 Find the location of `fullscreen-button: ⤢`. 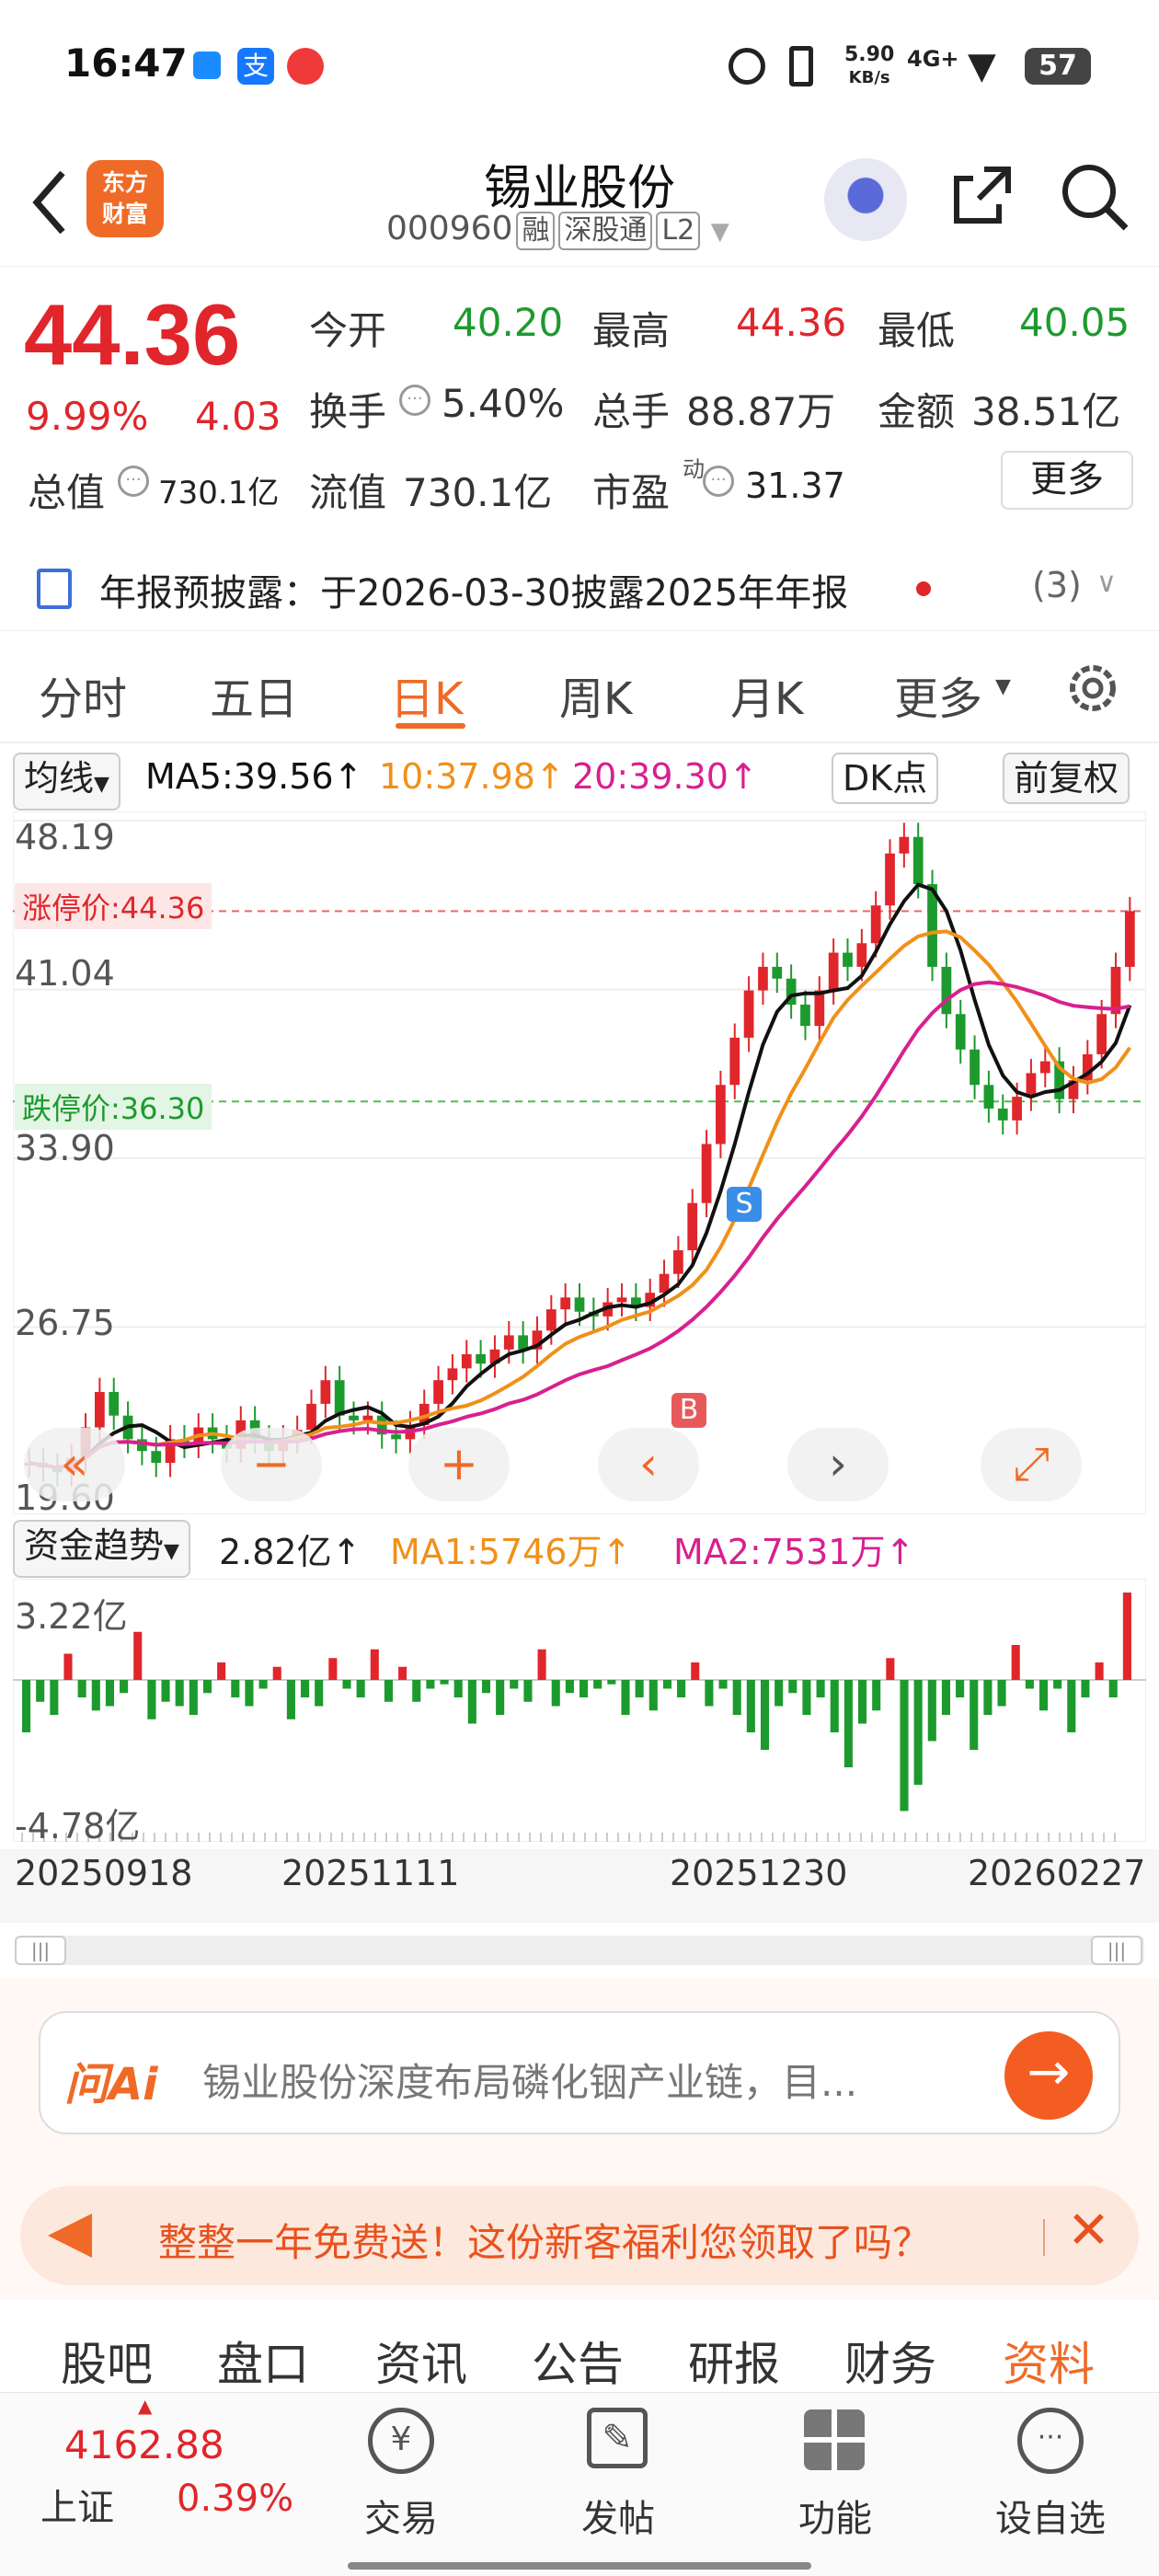

fullscreen-button: ⤢ is located at coordinates (1031, 1464).